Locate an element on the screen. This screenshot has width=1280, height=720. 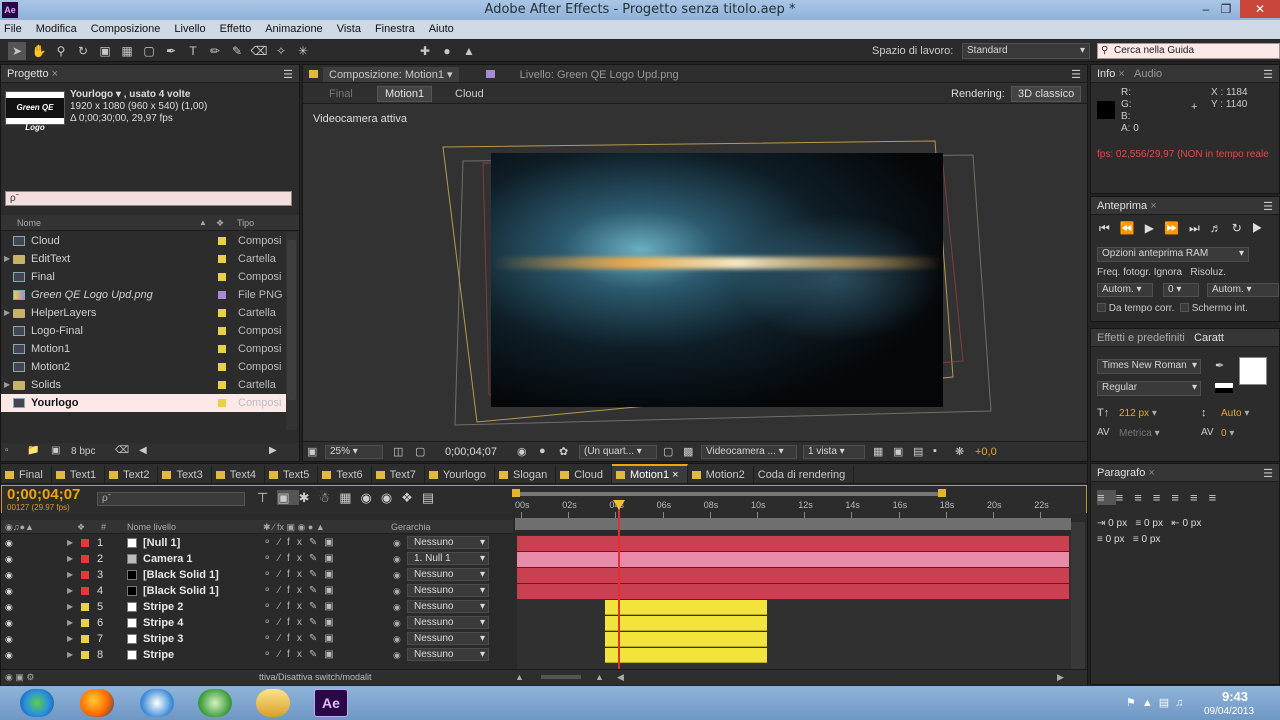
timeline-tab: Motion2 is located at coordinates (721, 474).